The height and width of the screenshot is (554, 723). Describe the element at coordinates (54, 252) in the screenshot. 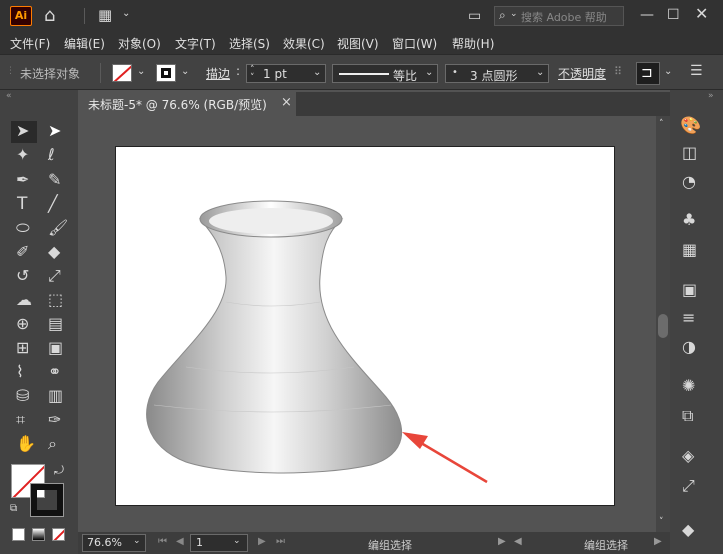

I see `eraser-icon: ◆` at that location.